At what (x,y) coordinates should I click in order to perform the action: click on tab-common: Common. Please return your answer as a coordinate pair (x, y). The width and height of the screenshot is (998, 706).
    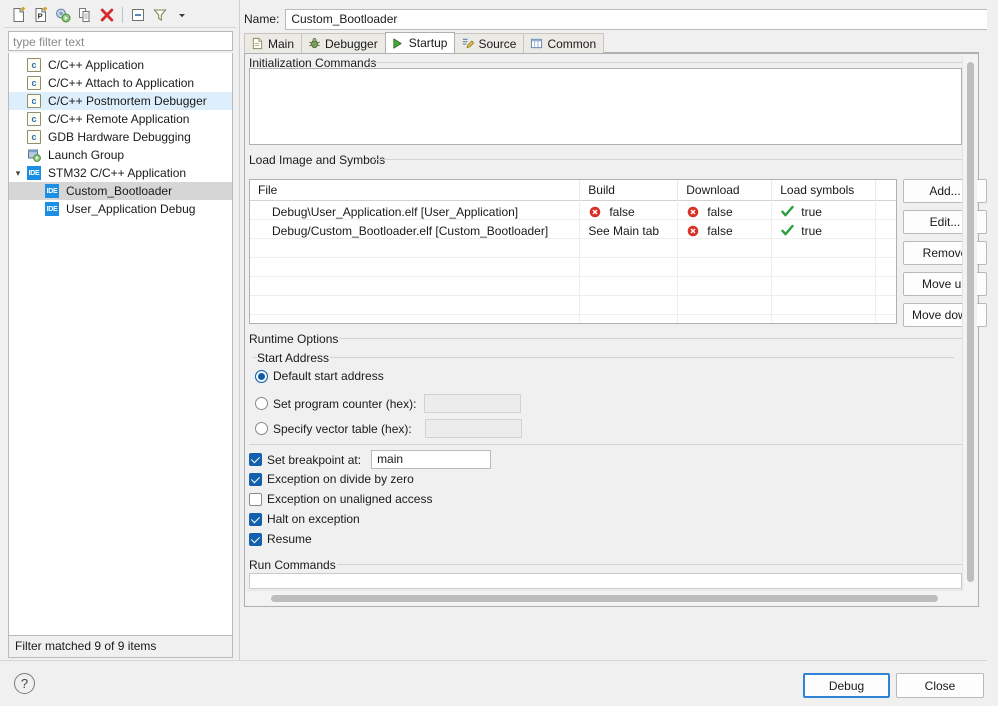
    Looking at the image, I should click on (564, 43).